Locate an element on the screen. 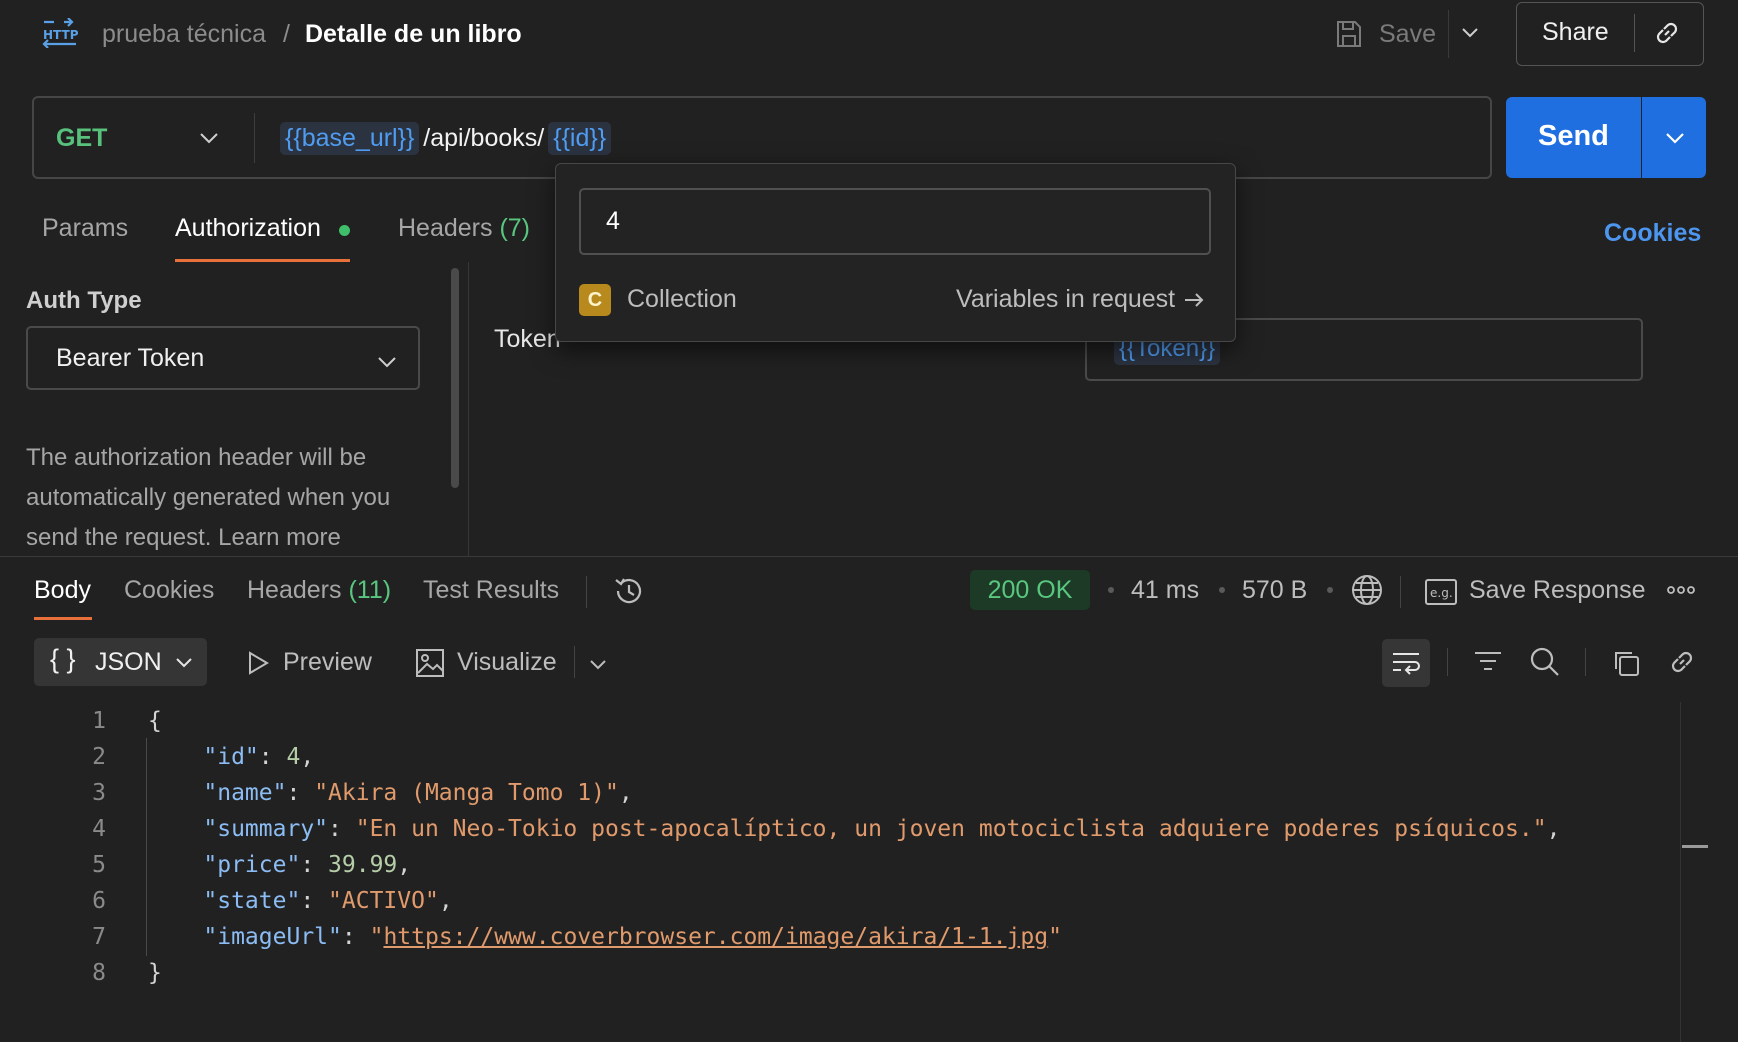  json-key: "state" is located at coordinates (252, 901).